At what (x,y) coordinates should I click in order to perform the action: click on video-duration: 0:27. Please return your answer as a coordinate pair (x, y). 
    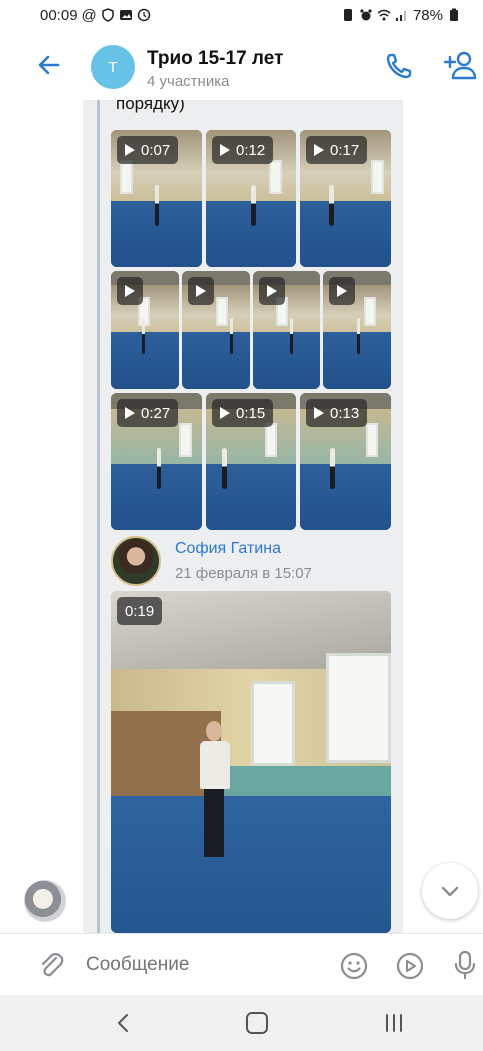
    Looking at the image, I should click on (156, 413).